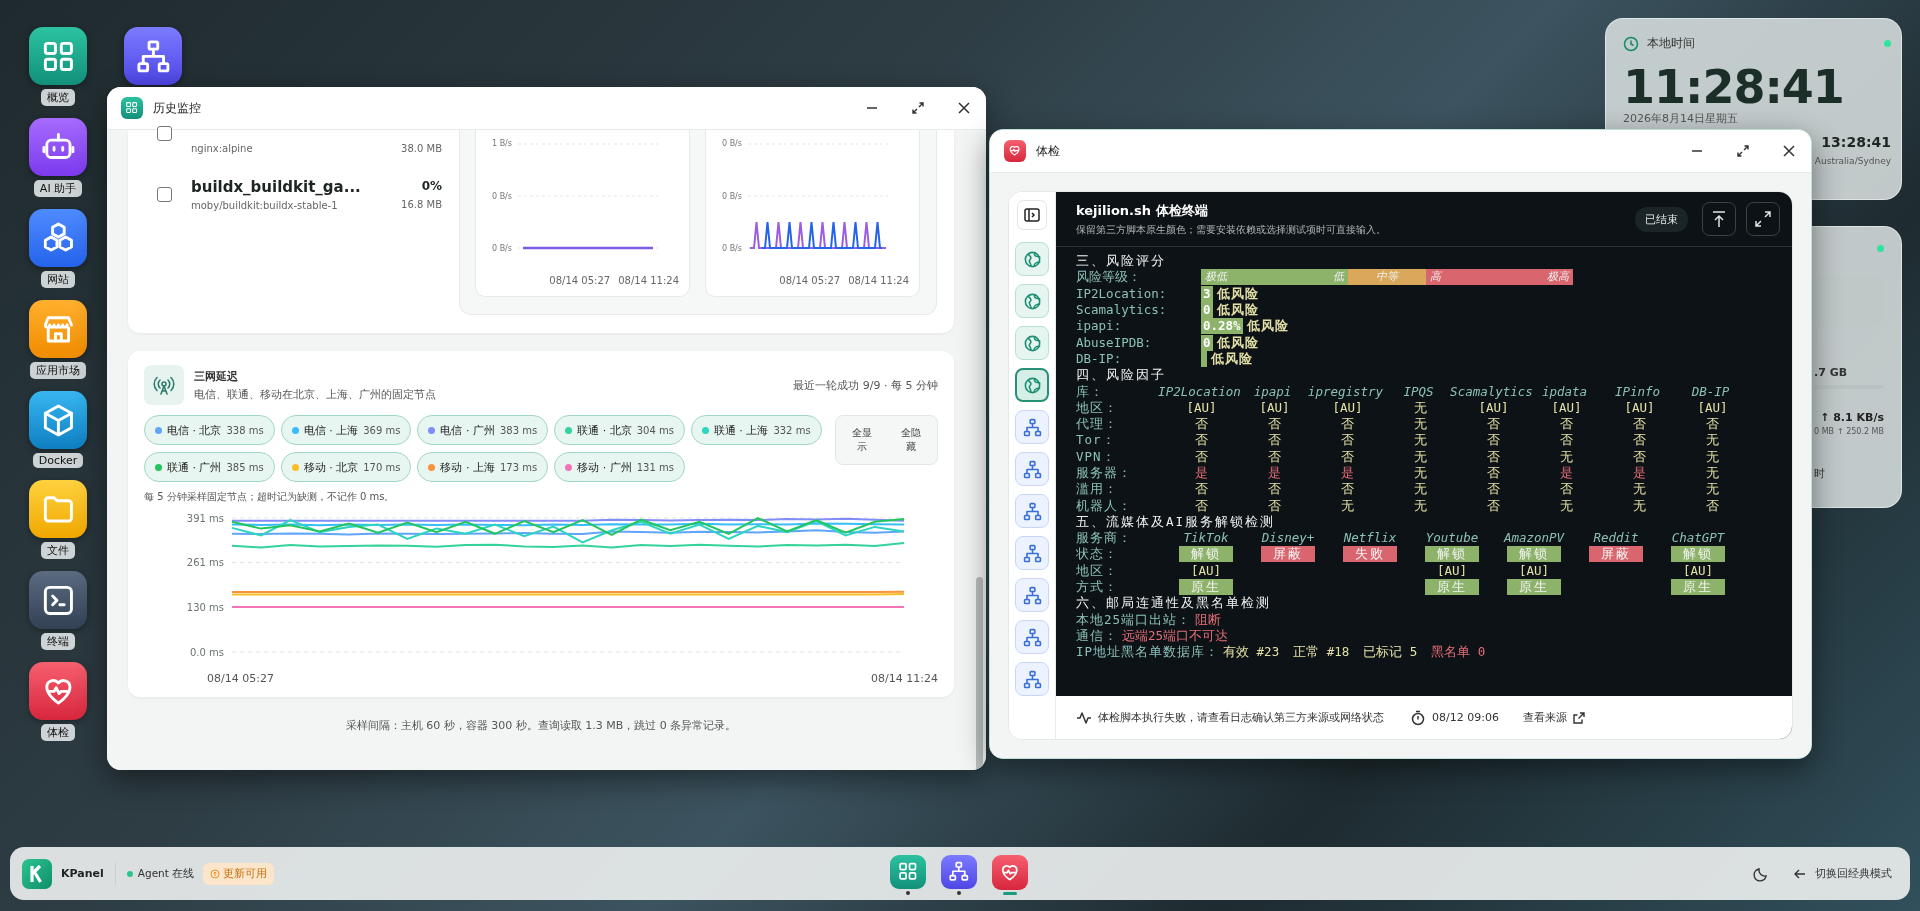 The height and width of the screenshot is (911, 1920). I want to click on source-link: 查看来源, so click(1554, 717).